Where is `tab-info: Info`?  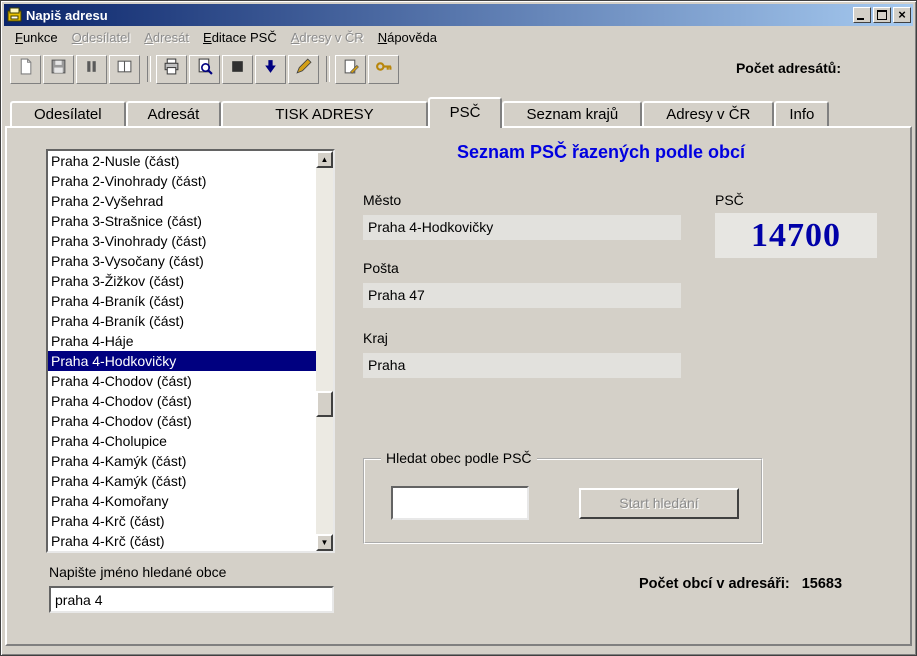
tab-info: Info is located at coordinates (802, 113).